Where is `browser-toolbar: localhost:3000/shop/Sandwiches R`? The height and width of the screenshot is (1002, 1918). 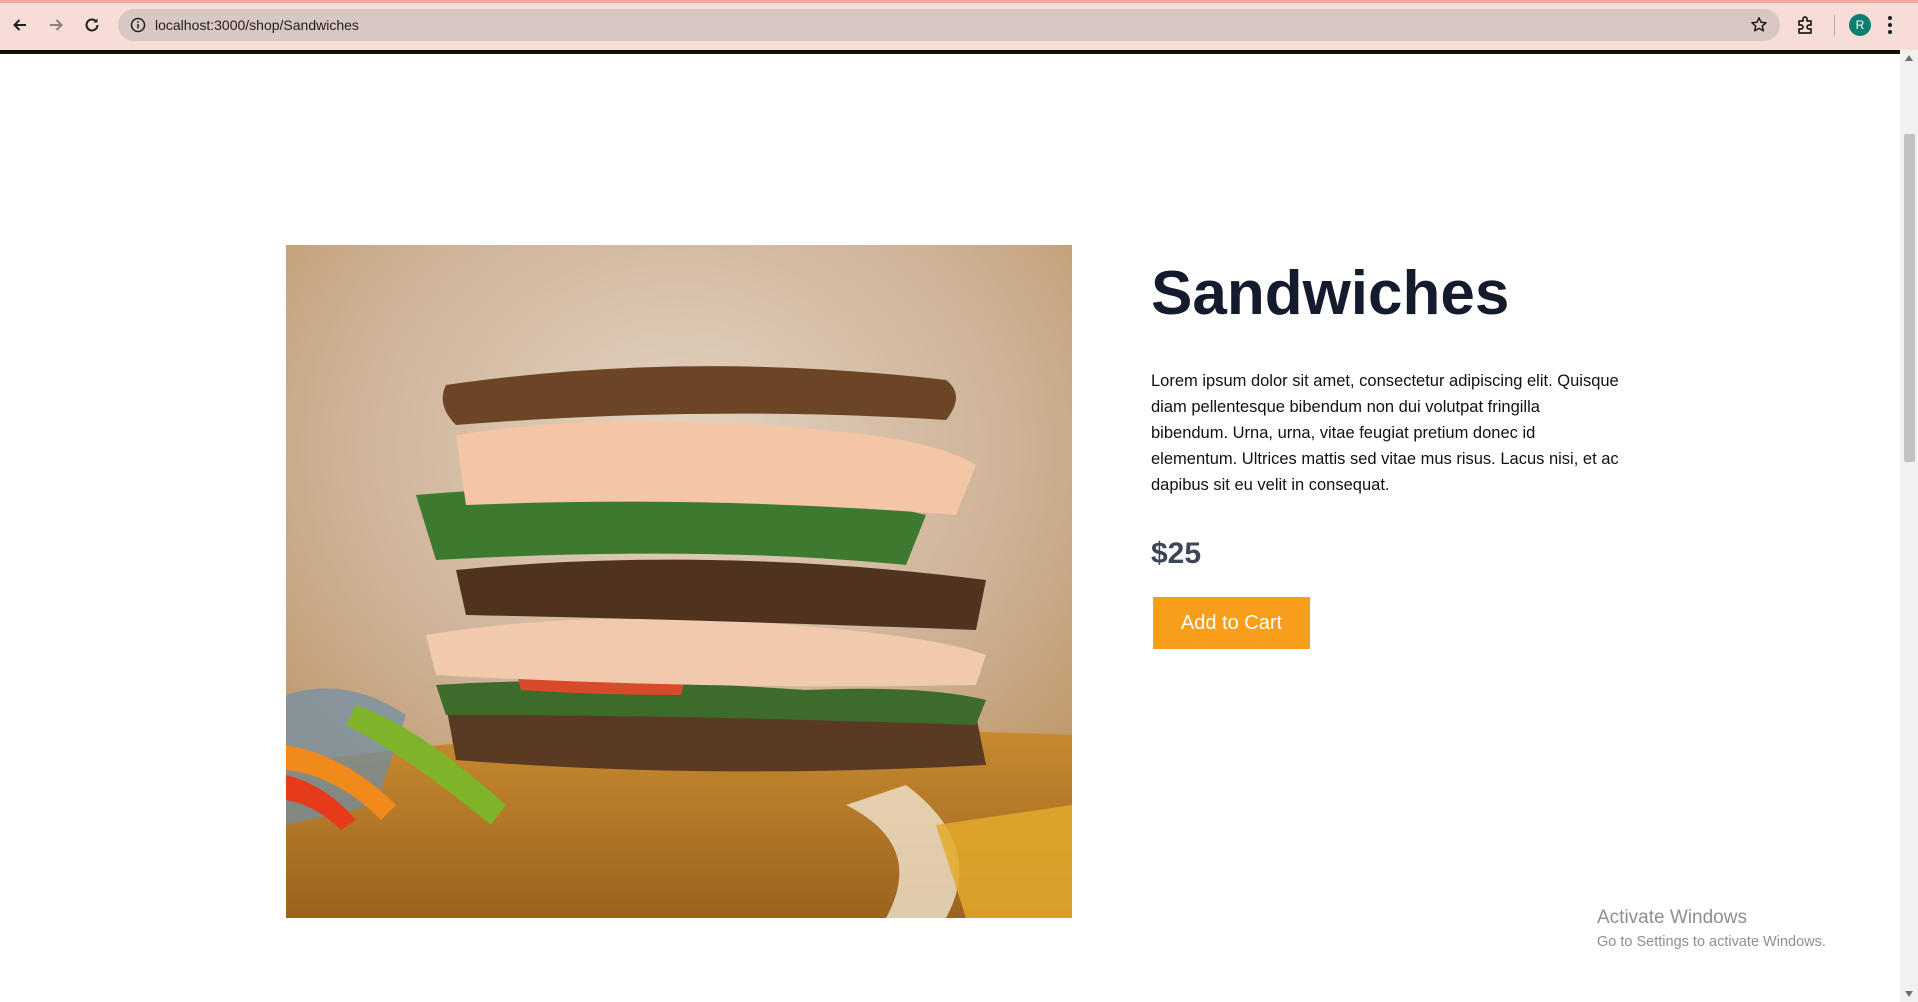 browser-toolbar: localhost:3000/shop/Sandwiches R is located at coordinates (959, 25).